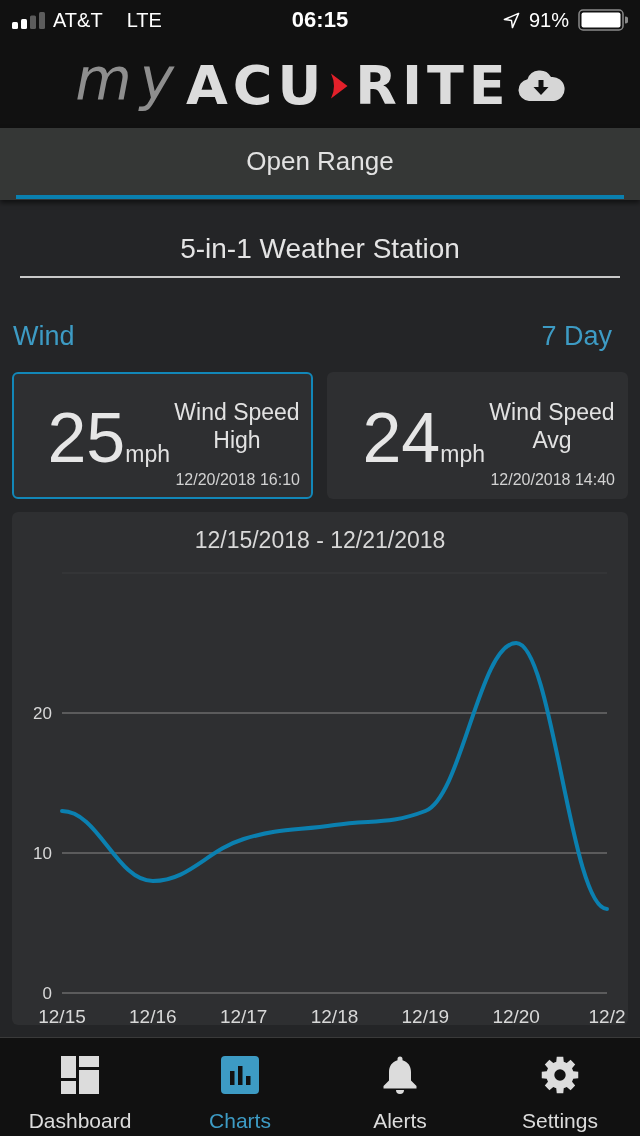  Describe the element at coordinates (240, 1075) in the screenshot. I see `bar-chart-icon` at that location.